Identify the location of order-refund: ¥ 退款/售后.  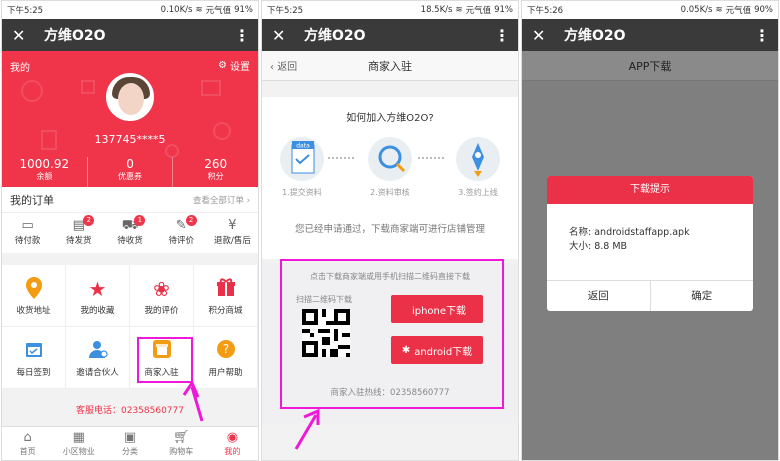
(232, 233).